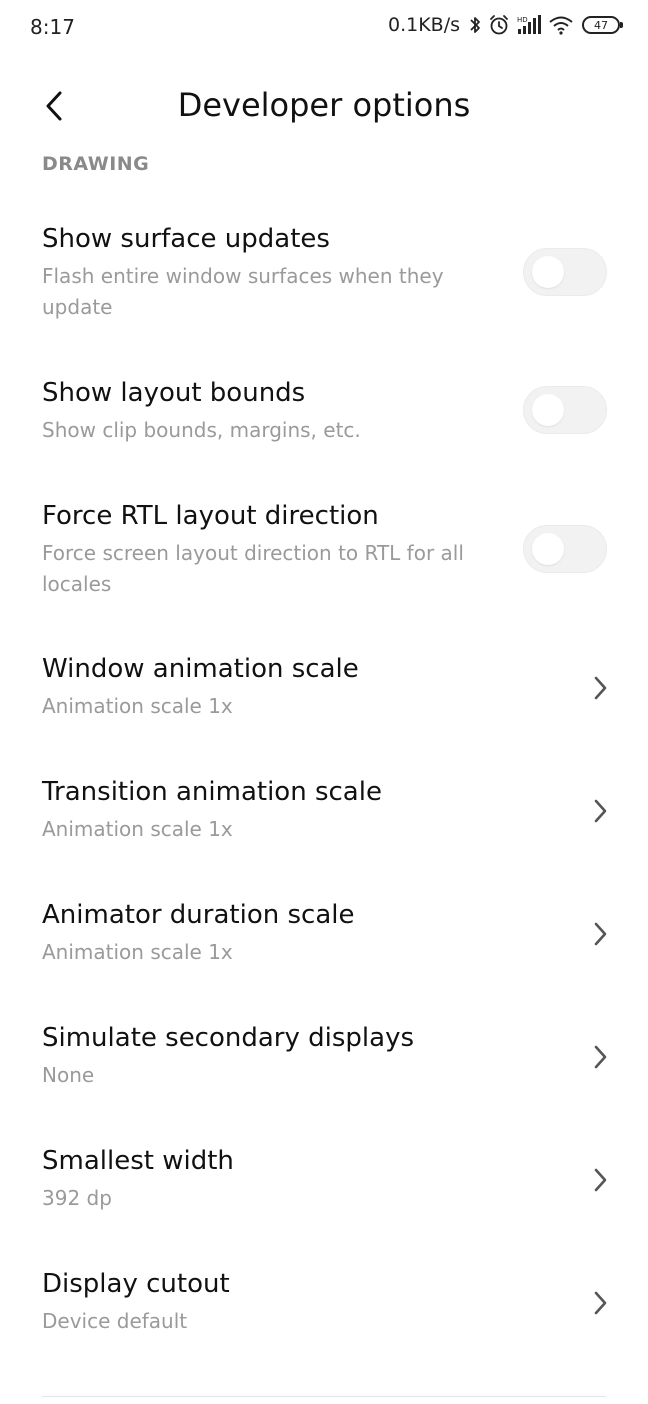  I want to click on show-surface-updates-toggle, so click(565, 272).